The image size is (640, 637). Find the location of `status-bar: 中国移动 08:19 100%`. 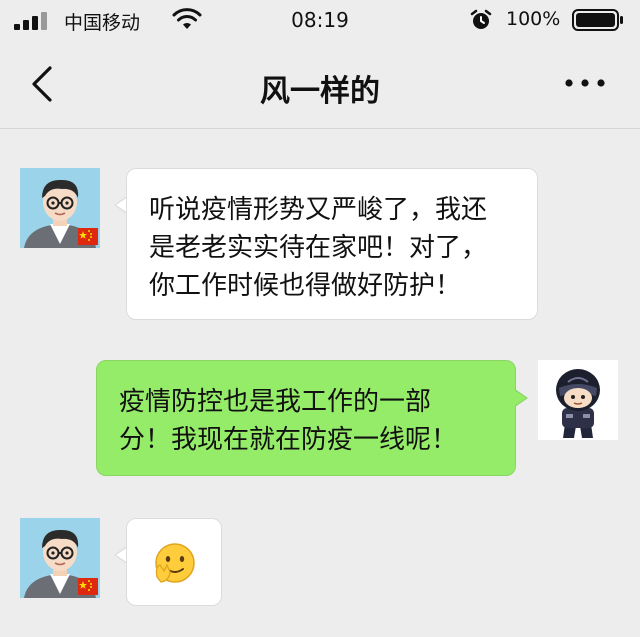

status-bar: 中国移动 08:19 100% is located at coordinates (320, 20).